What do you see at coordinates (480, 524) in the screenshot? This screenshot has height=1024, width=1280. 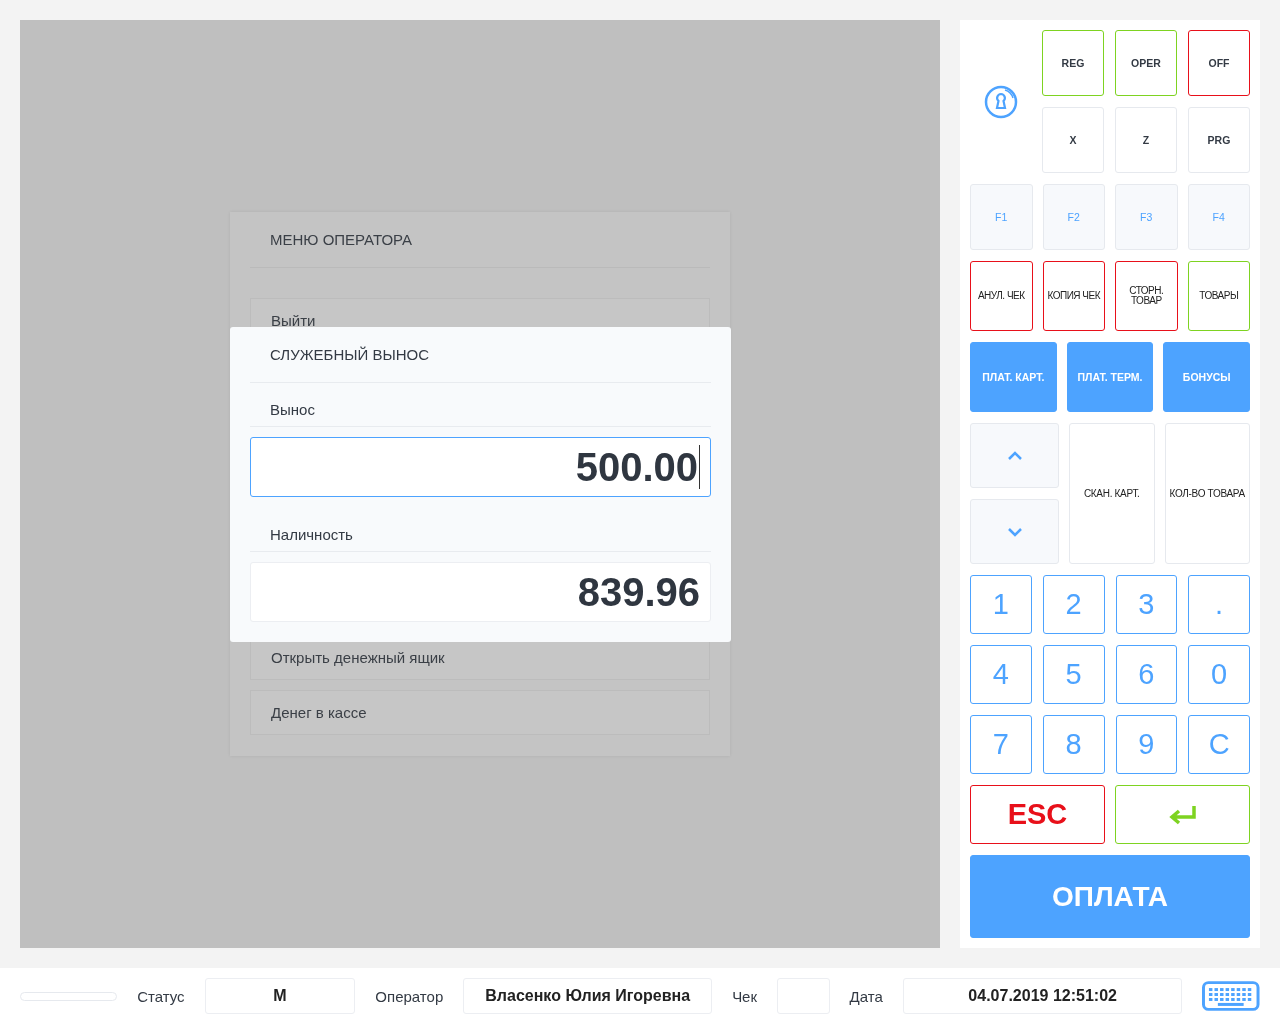 I see `field-label: Наличность` at bounding box center [480, 524].